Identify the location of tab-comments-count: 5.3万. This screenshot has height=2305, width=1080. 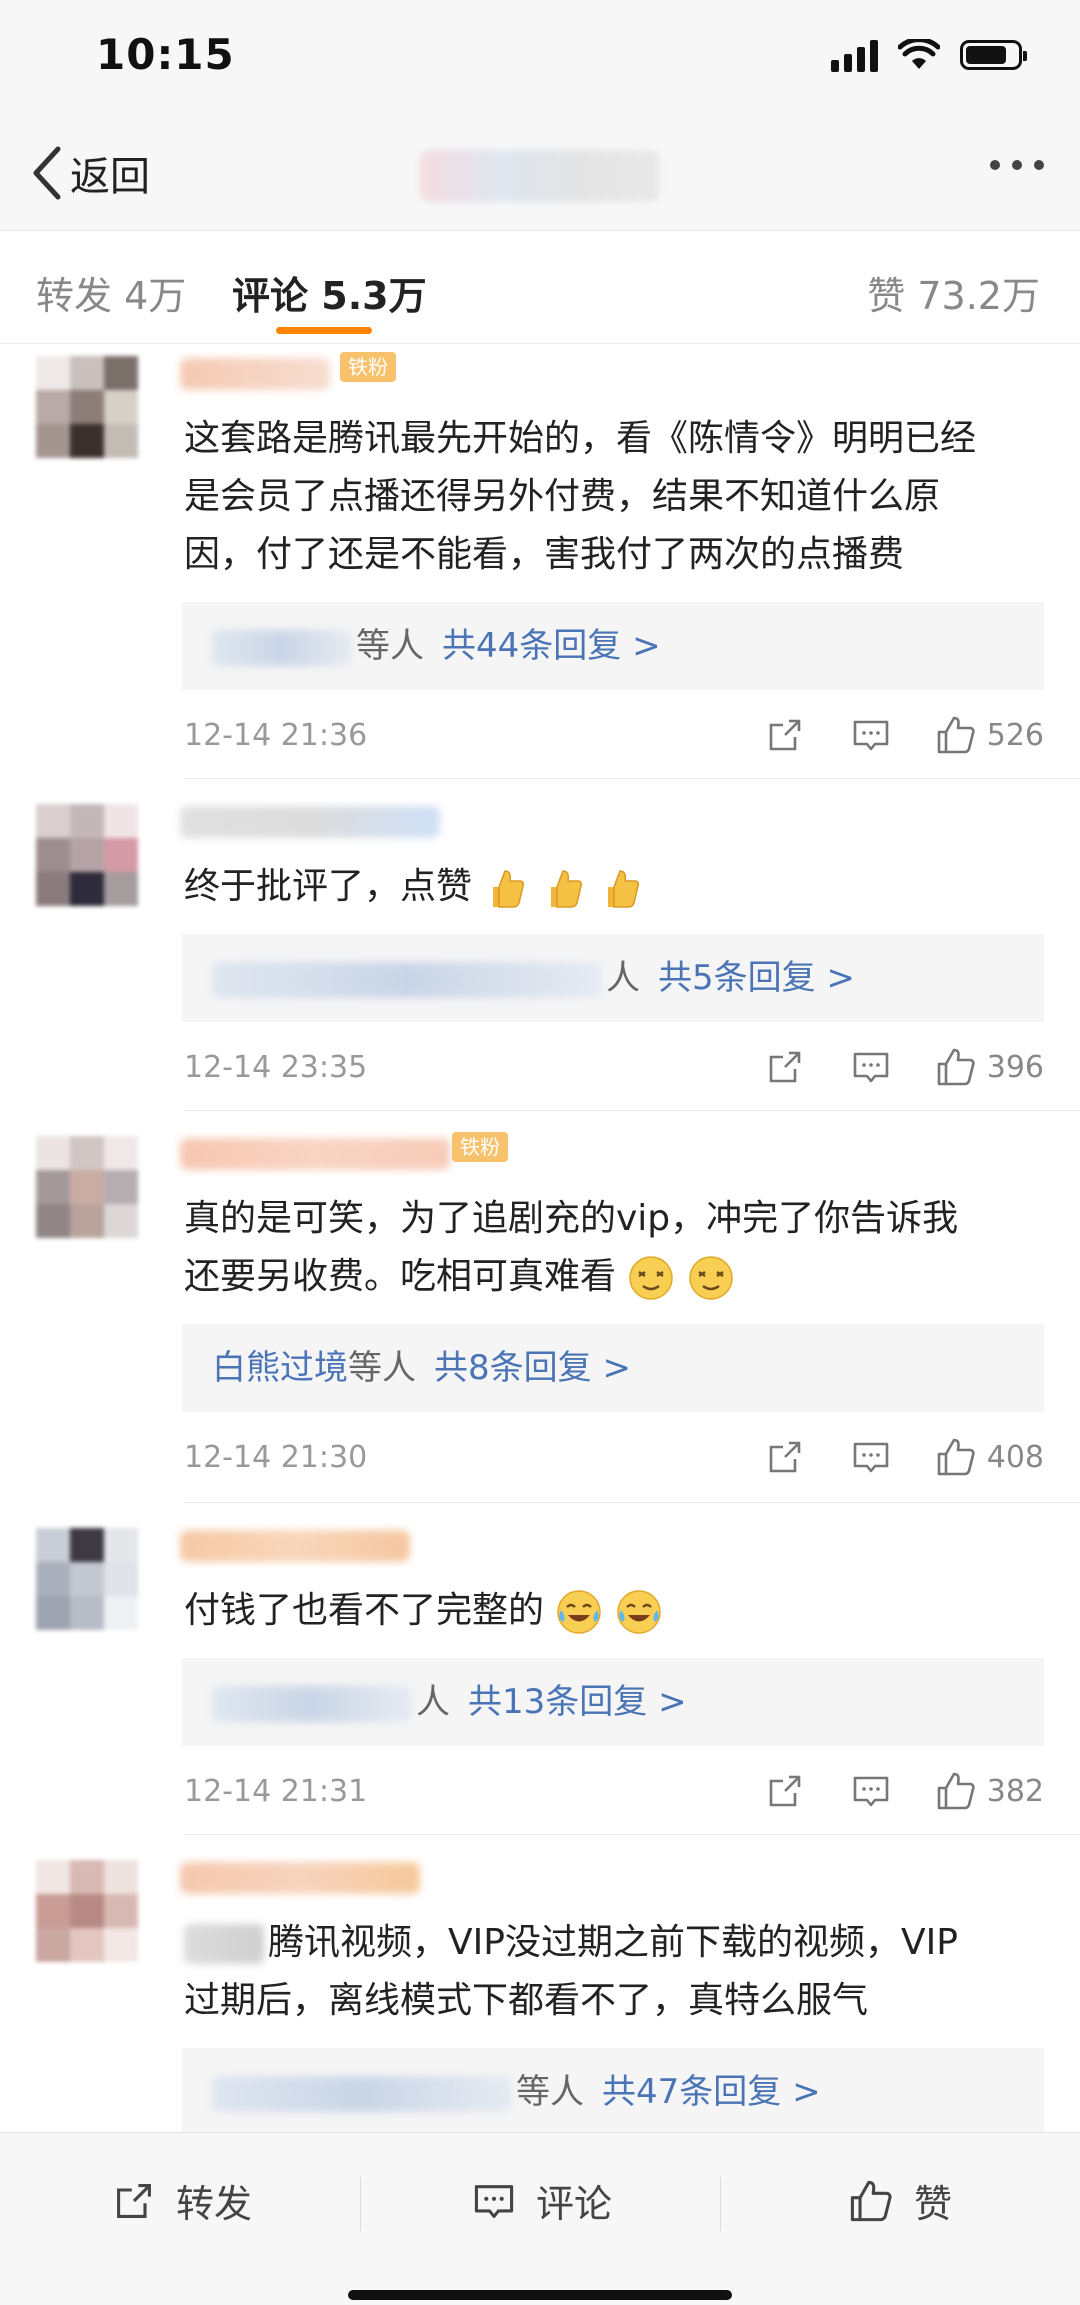
(374, 296).